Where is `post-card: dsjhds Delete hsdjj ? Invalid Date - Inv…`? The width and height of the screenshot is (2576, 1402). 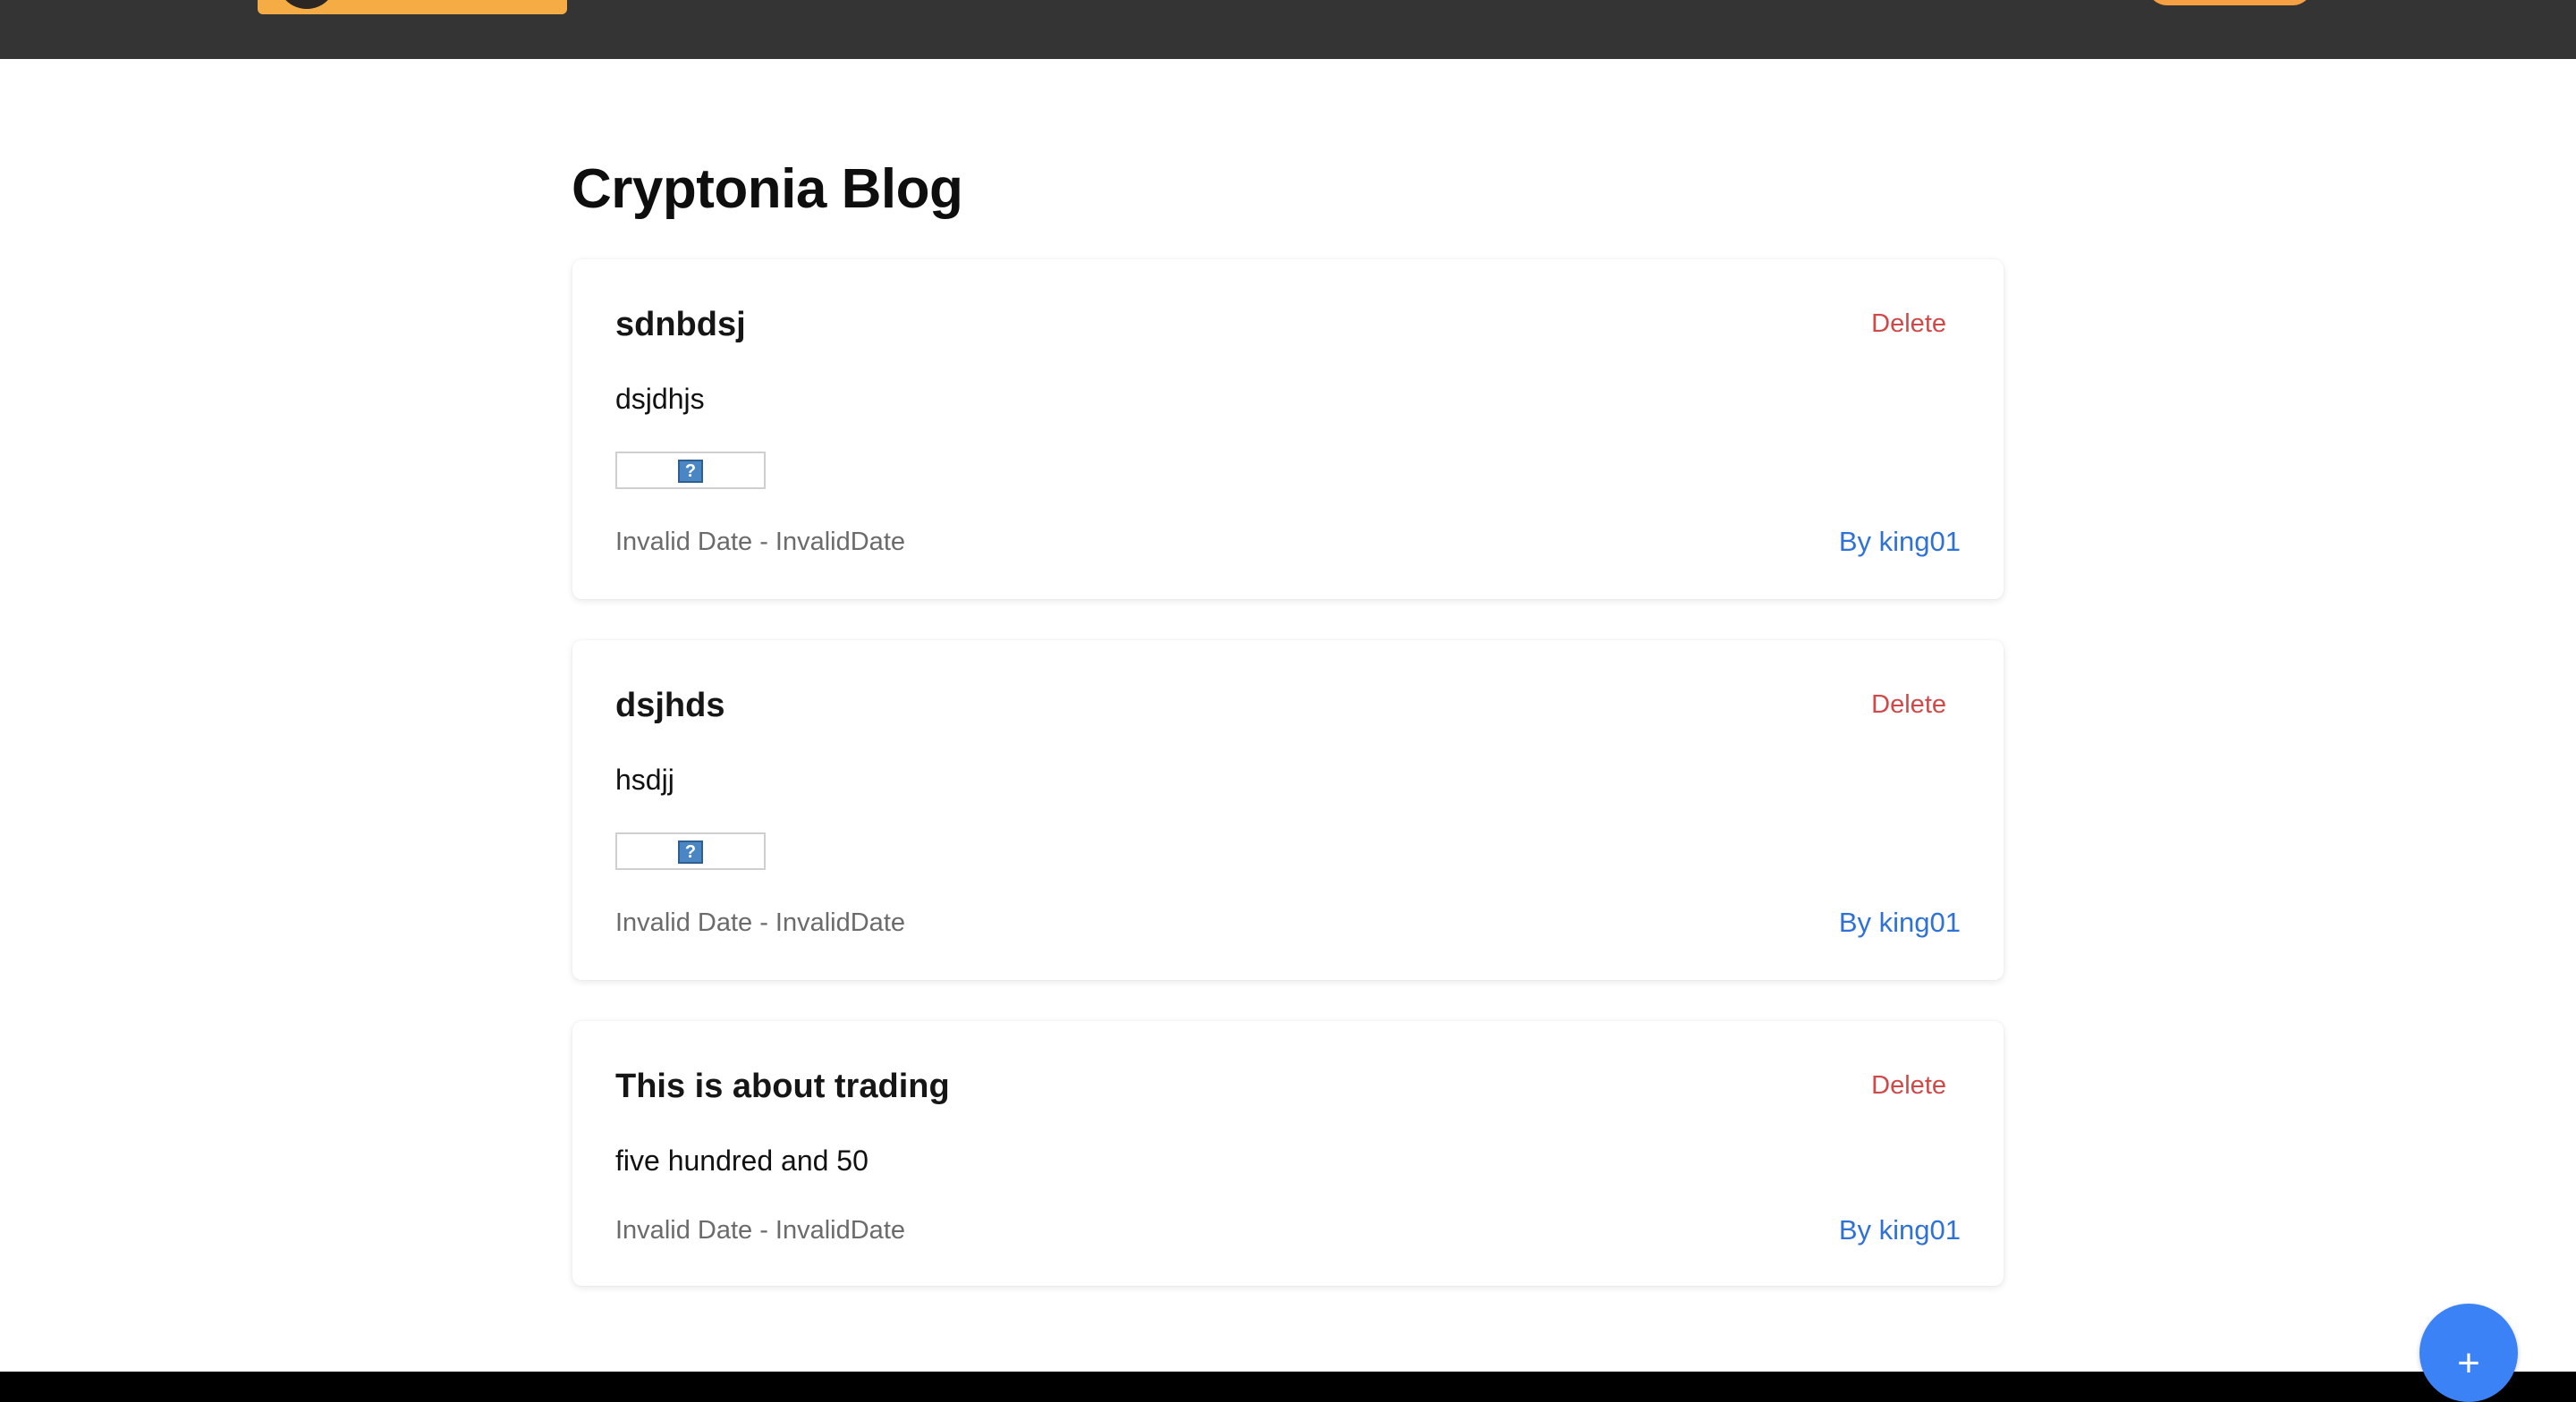 post-card: dsjhds Delete hsdjj ? Invalid Date - Inv… is located at coordinates (1288, 810).